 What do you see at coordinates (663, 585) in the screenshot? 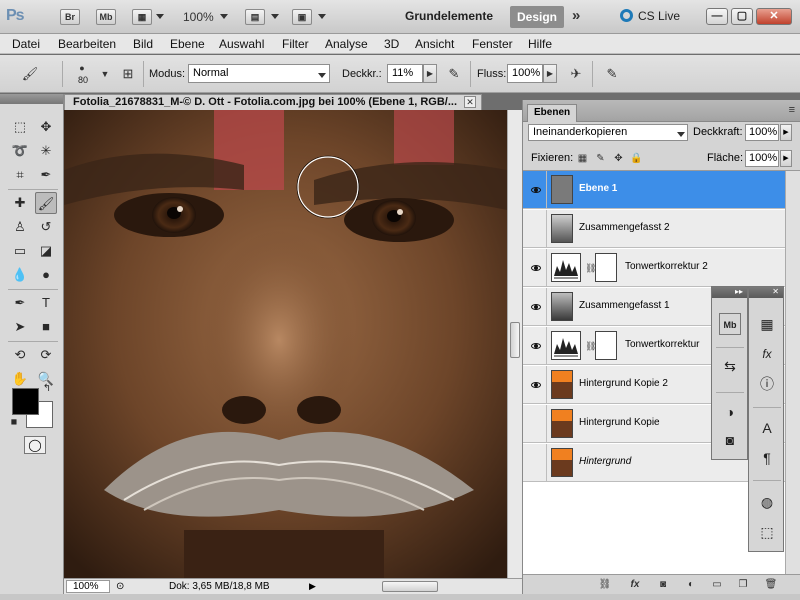
I see `add-mask-icon: ◙` at bounding box center [663, 585].